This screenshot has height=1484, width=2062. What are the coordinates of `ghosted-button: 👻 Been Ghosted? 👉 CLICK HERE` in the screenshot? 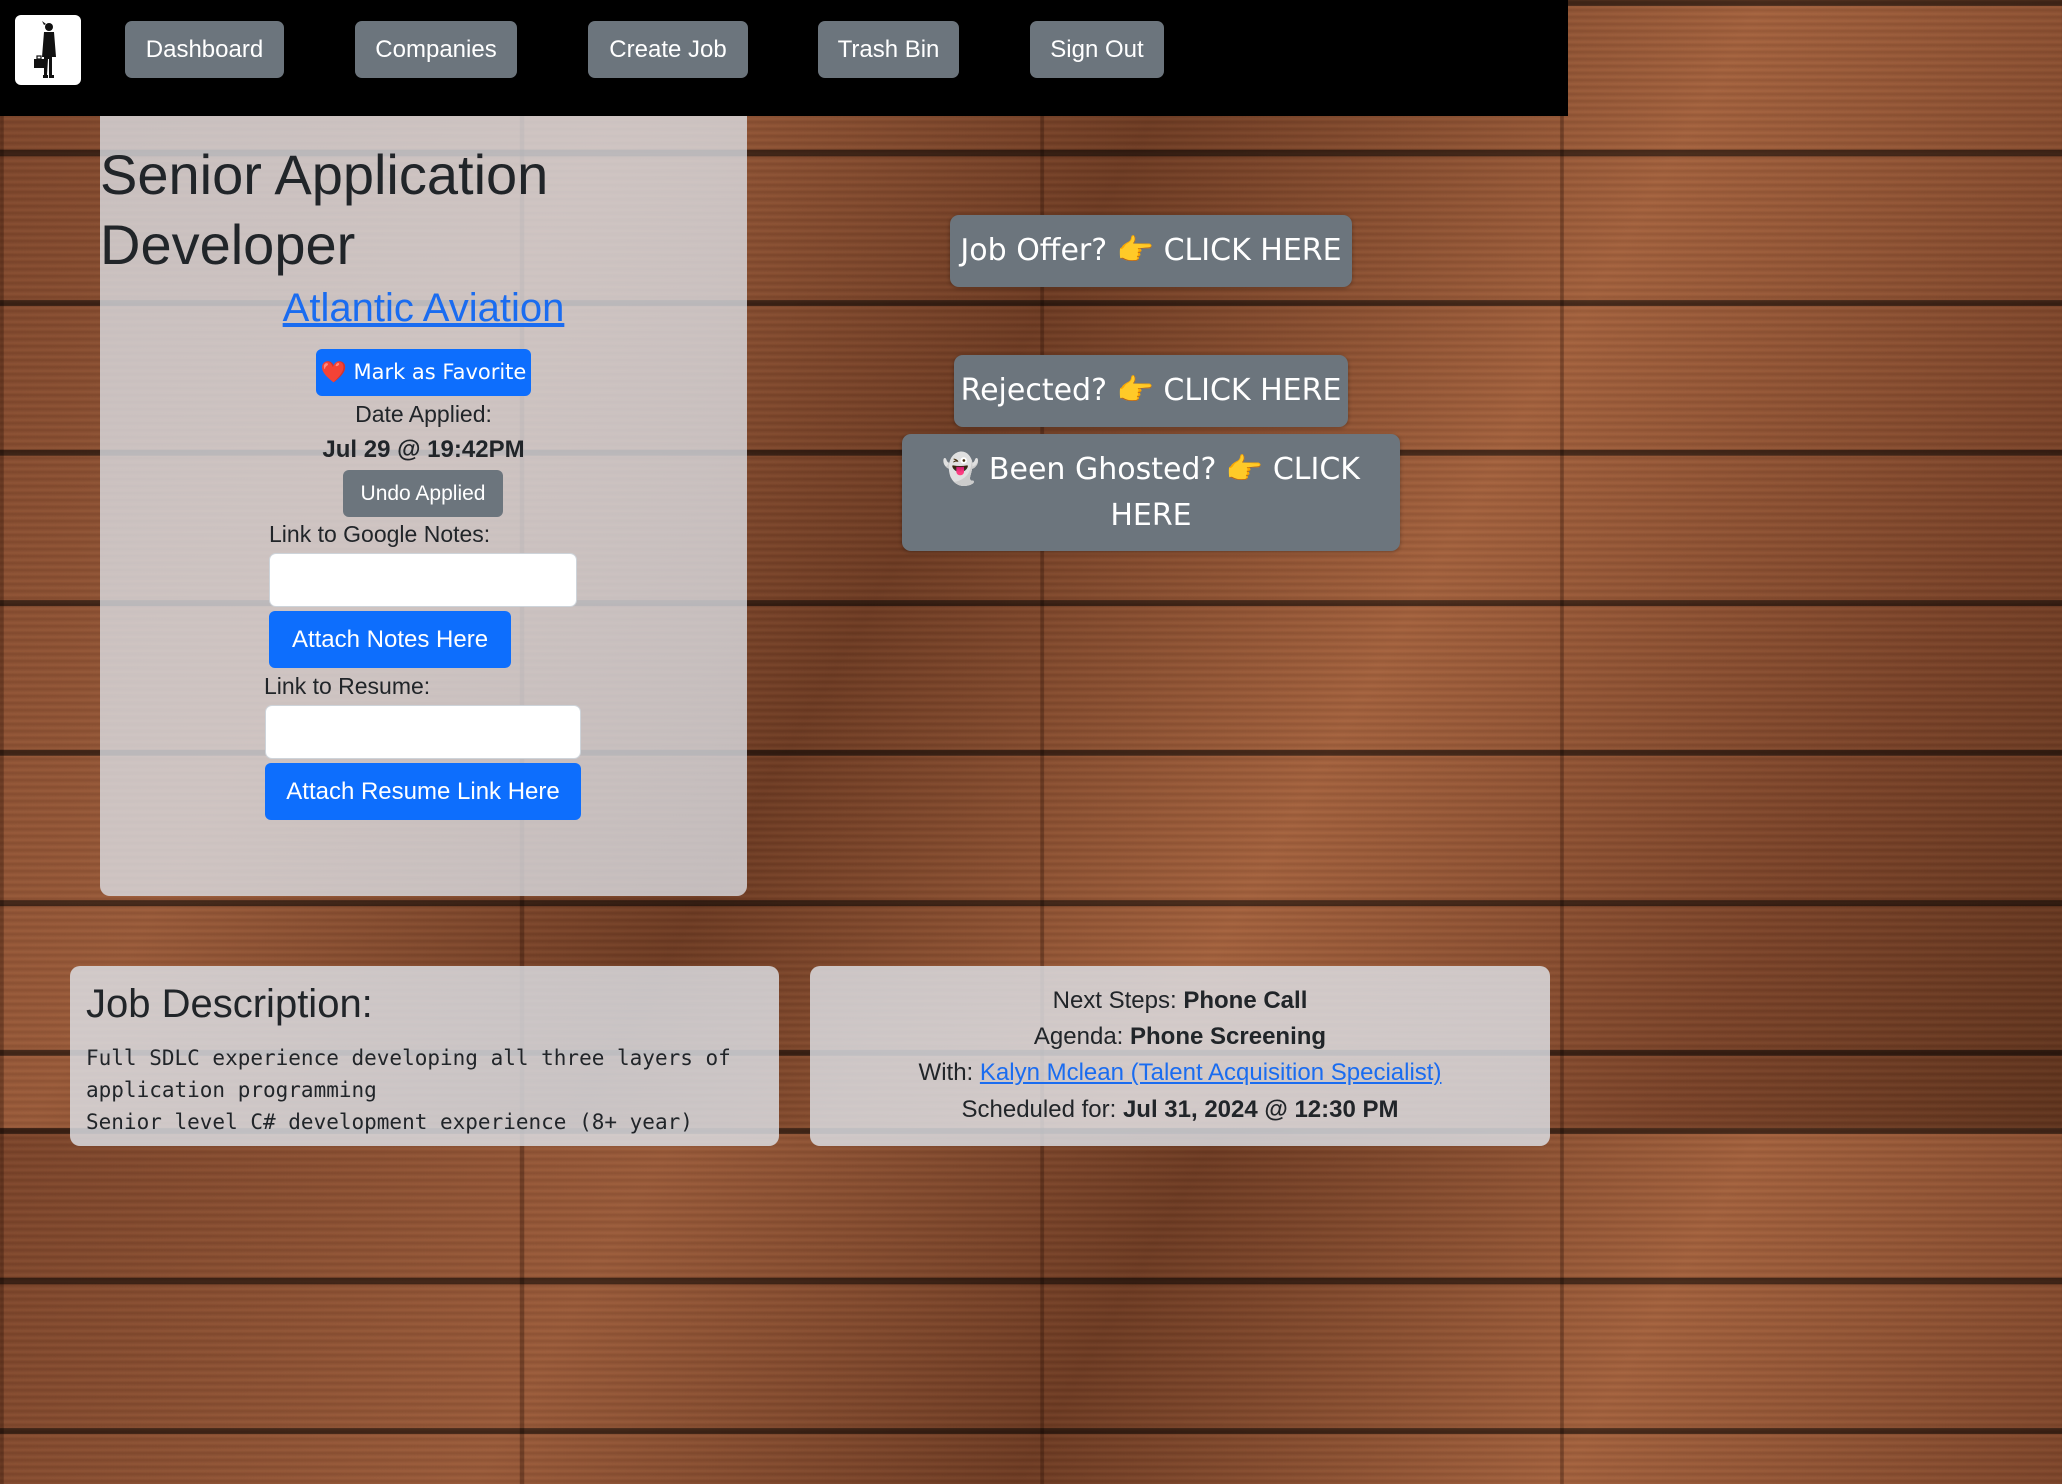 It's located at (1151, 492).